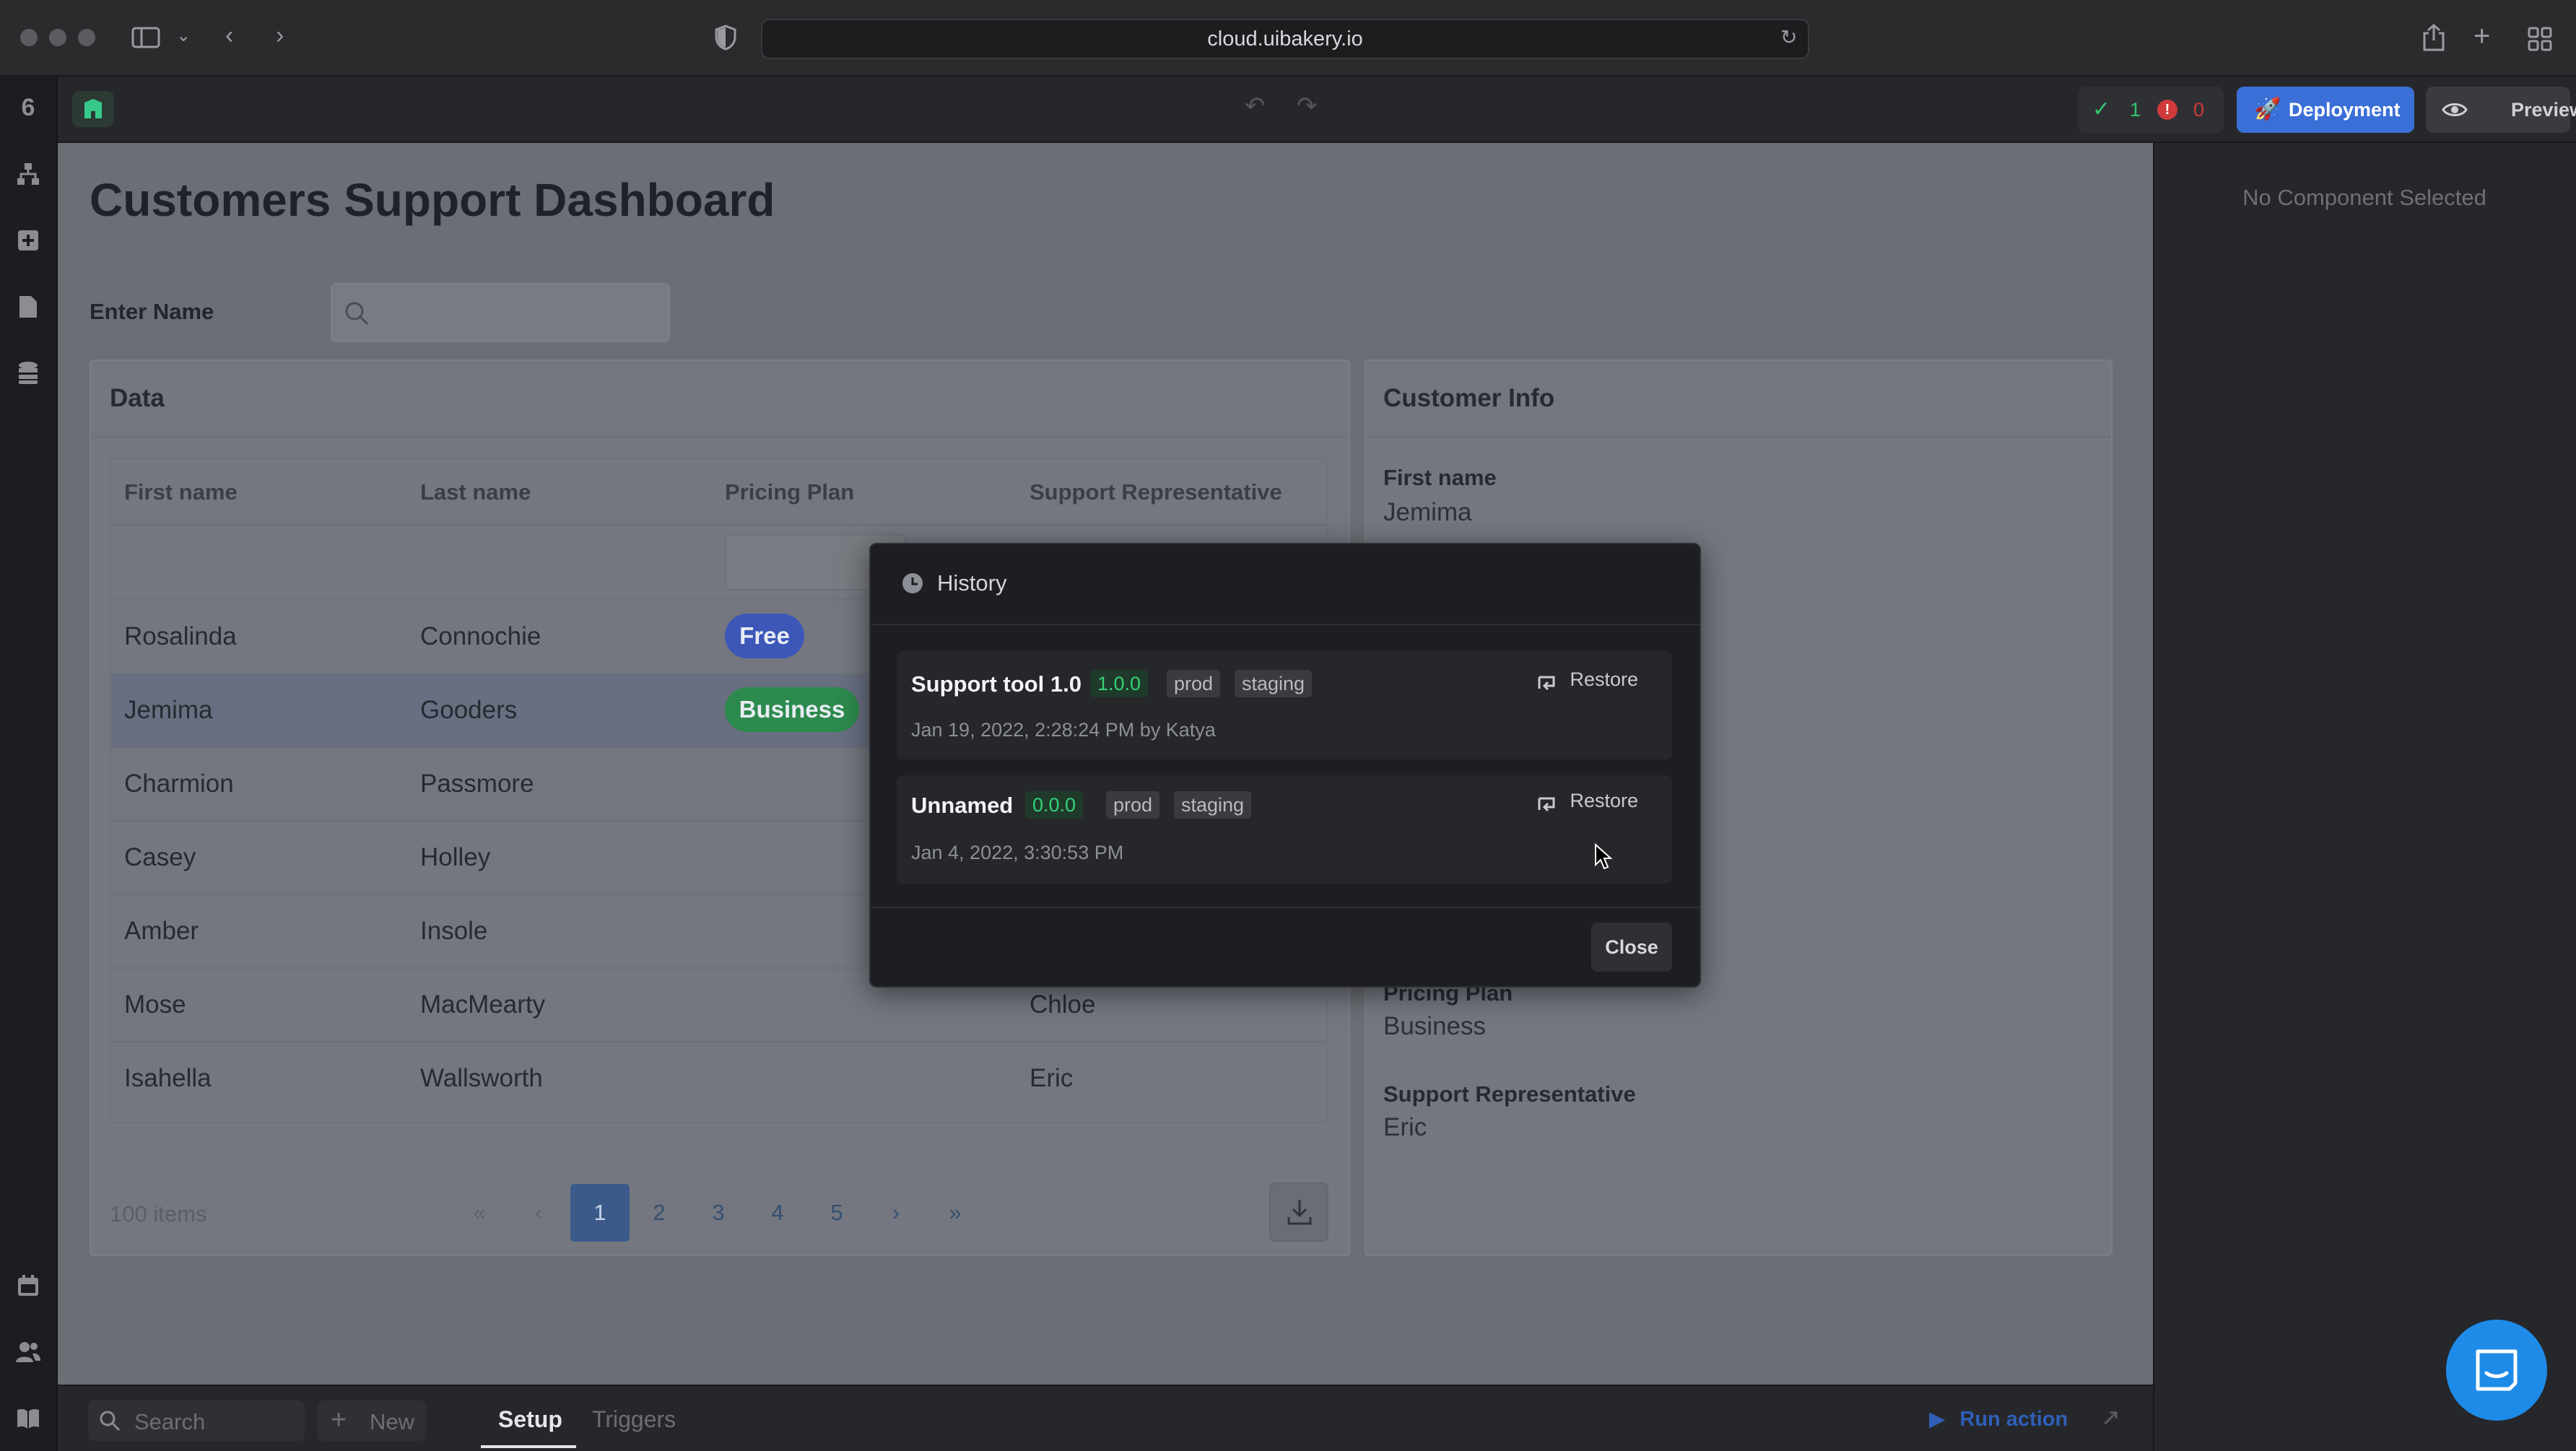 This screenshot has height=1451, width=2576. Describe the element at coordinates (1549, 683) in the screenshot. I see `restore-icon` at that location.